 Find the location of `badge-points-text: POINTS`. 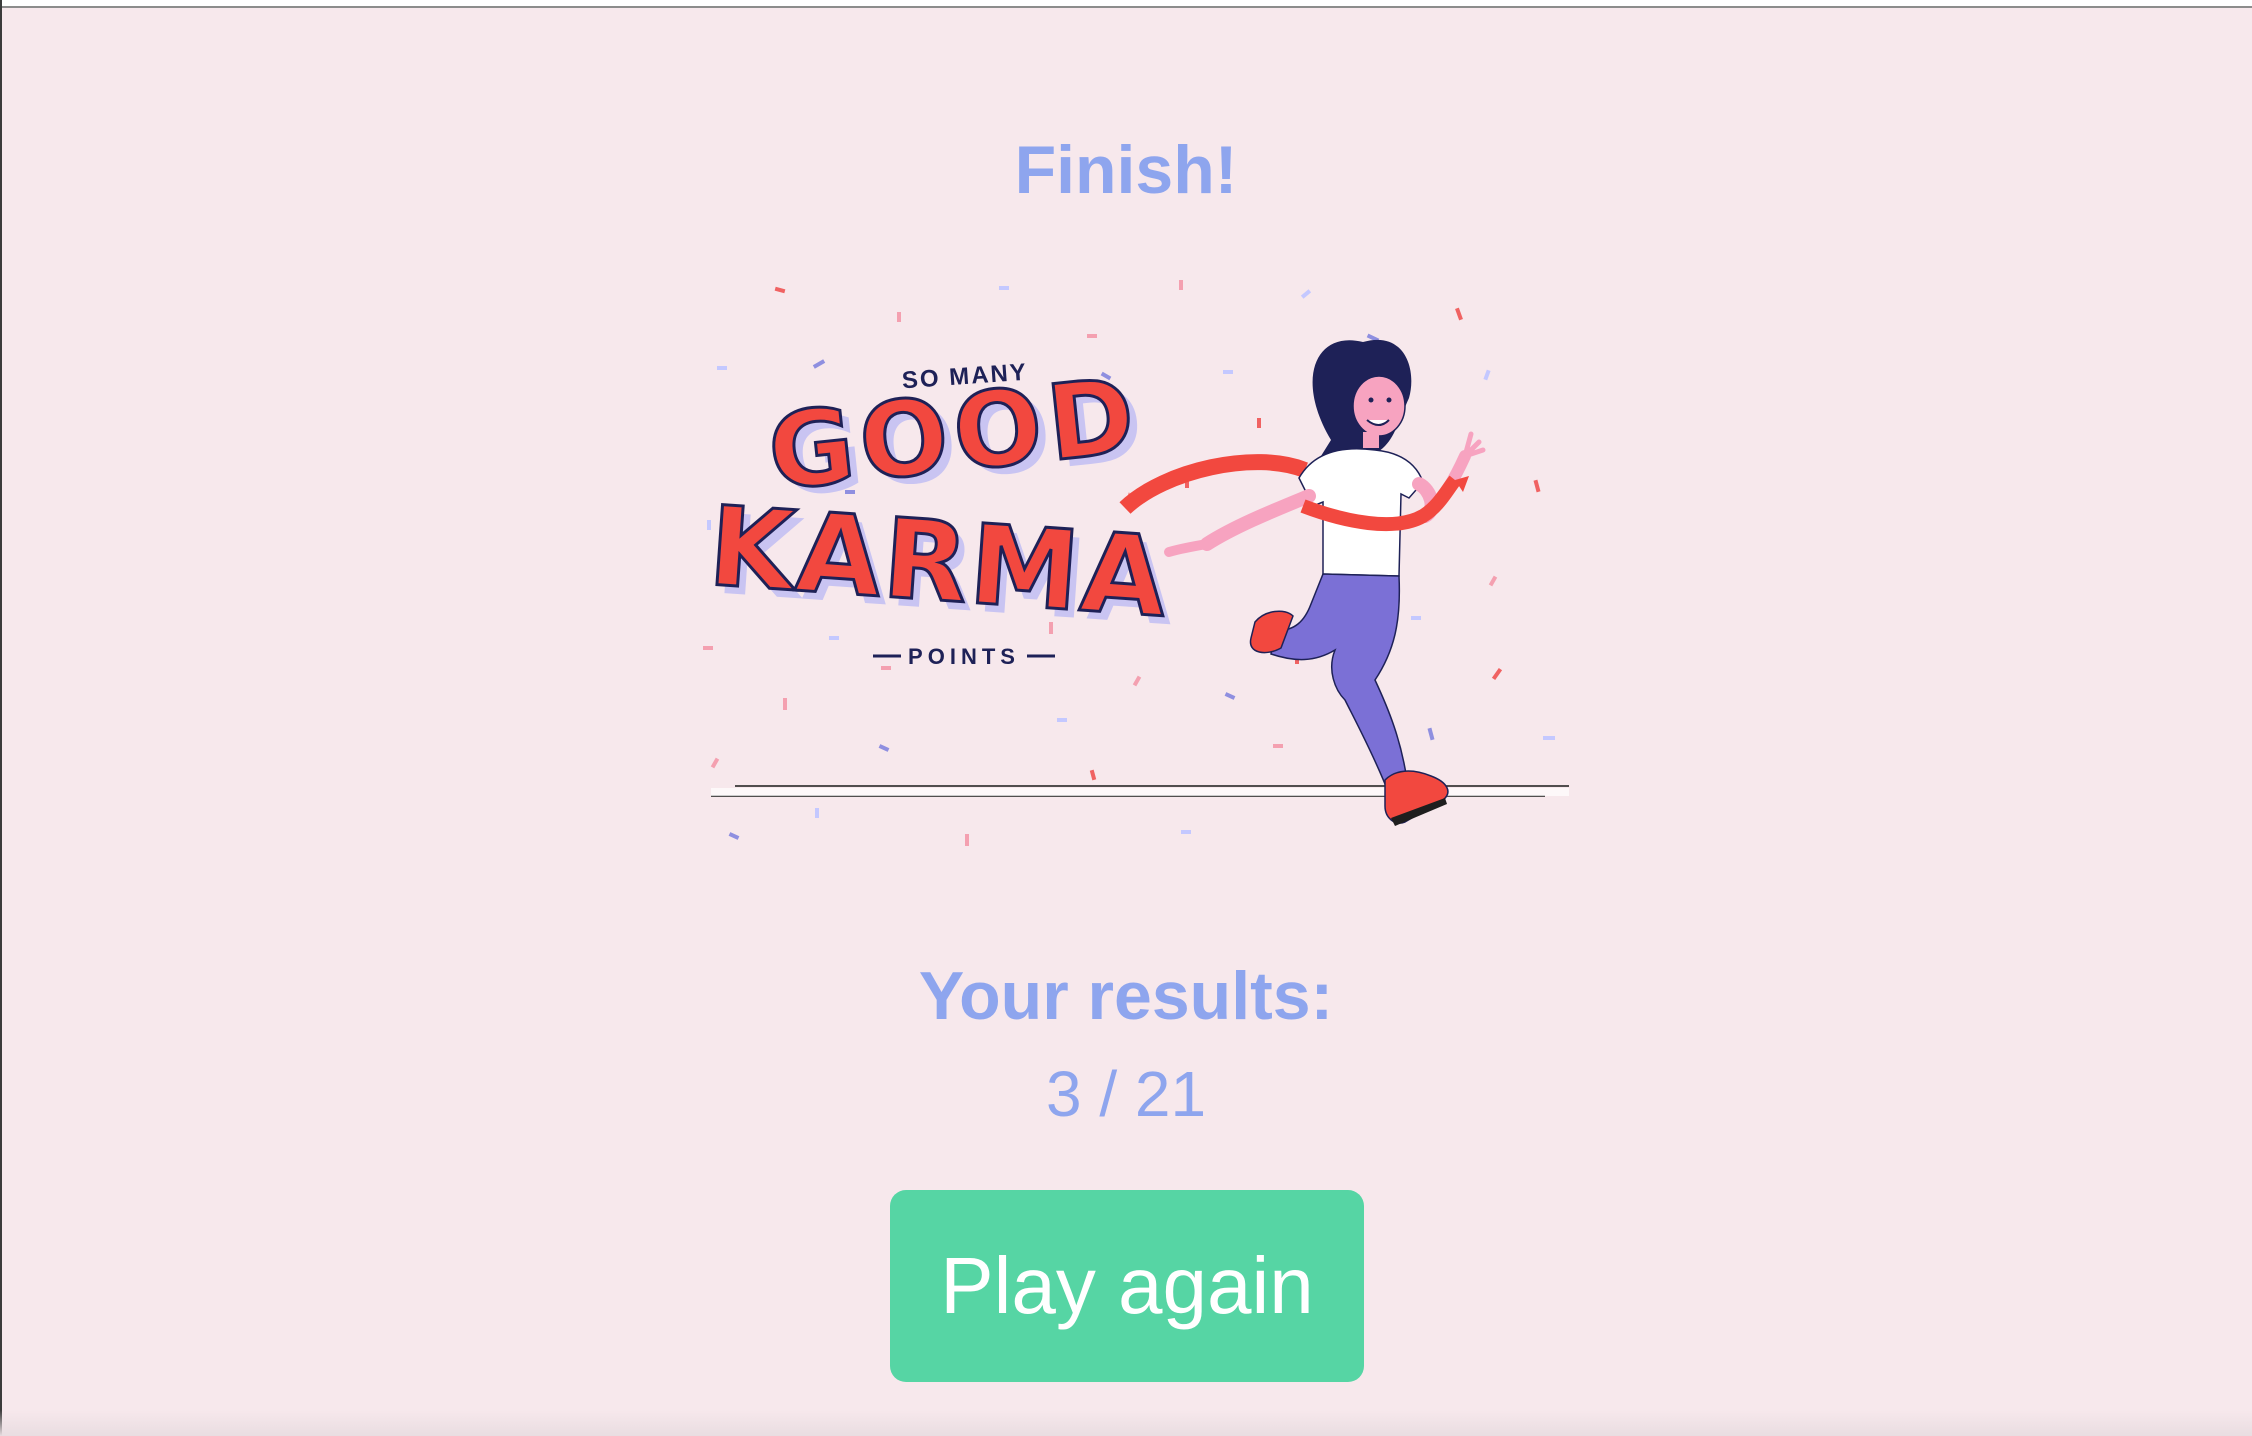

badge-points-text: POINTS is located at coordinates (964, 656).